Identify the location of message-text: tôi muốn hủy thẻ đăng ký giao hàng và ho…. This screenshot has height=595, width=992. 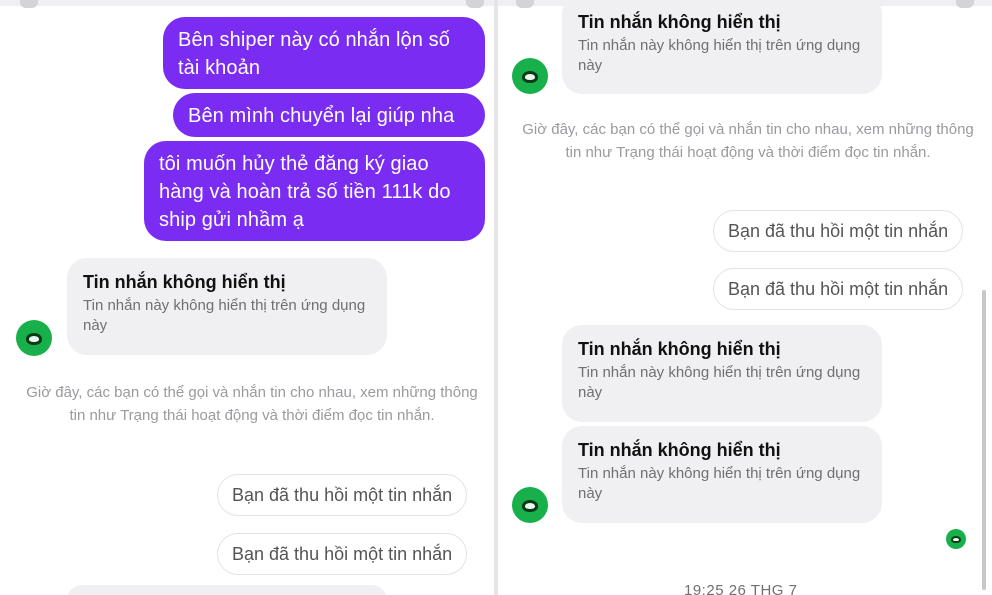
(305, 192).